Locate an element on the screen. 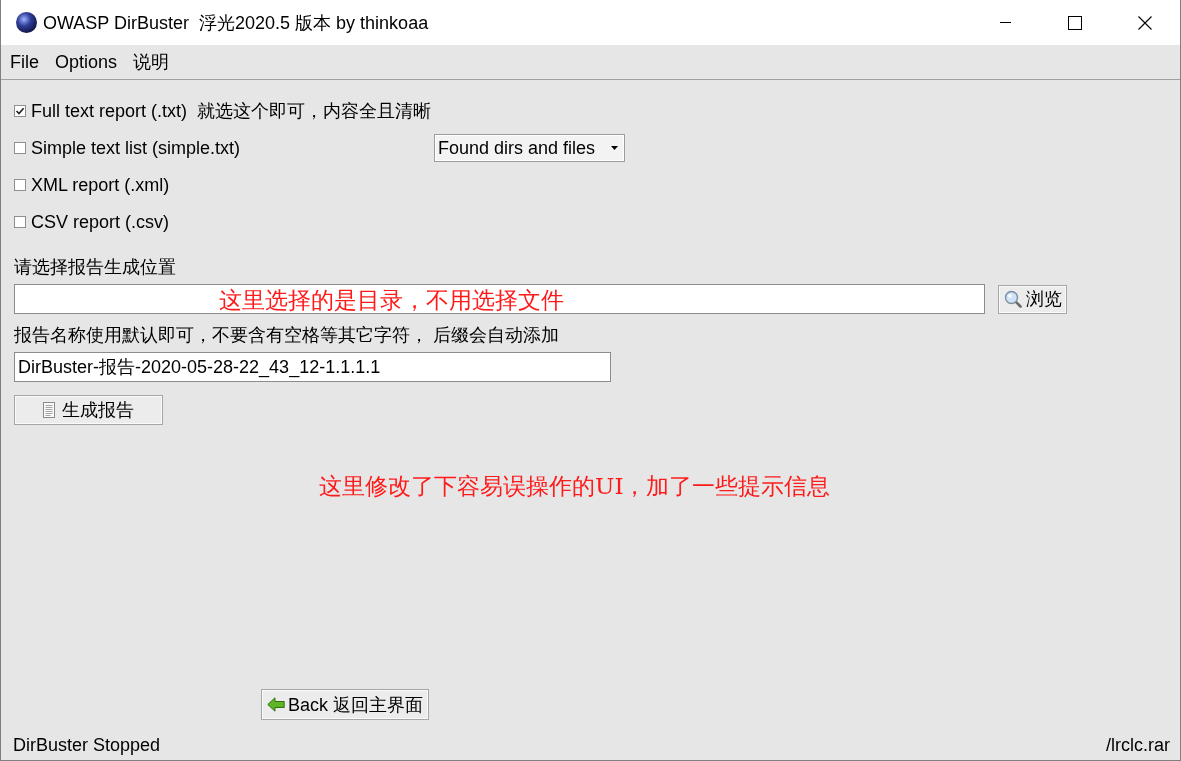 This screenshot has height=761, width=1181. generate-button: 生成报告 is located at coordinates (88, 410).